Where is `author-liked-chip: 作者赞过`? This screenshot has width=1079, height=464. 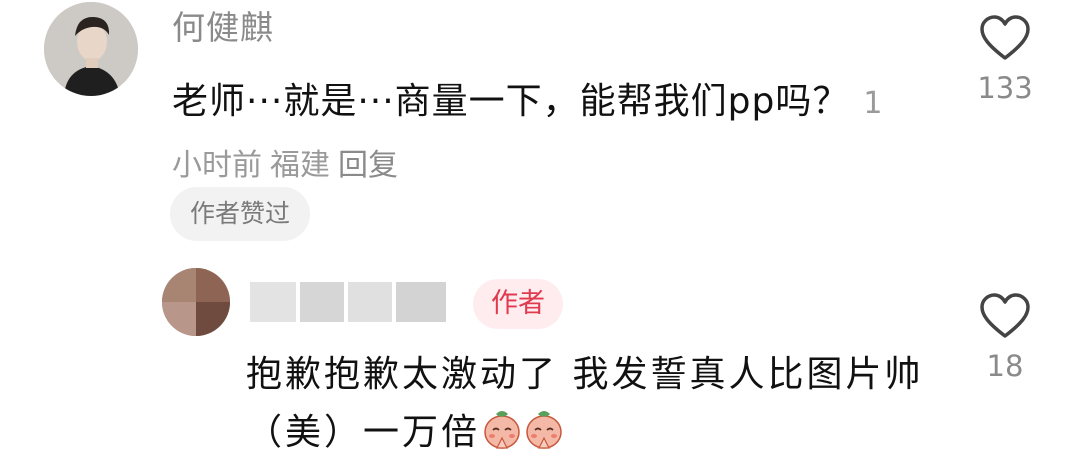 author-liked-chip: 作者赞过 is located at coordinates (240, 214).